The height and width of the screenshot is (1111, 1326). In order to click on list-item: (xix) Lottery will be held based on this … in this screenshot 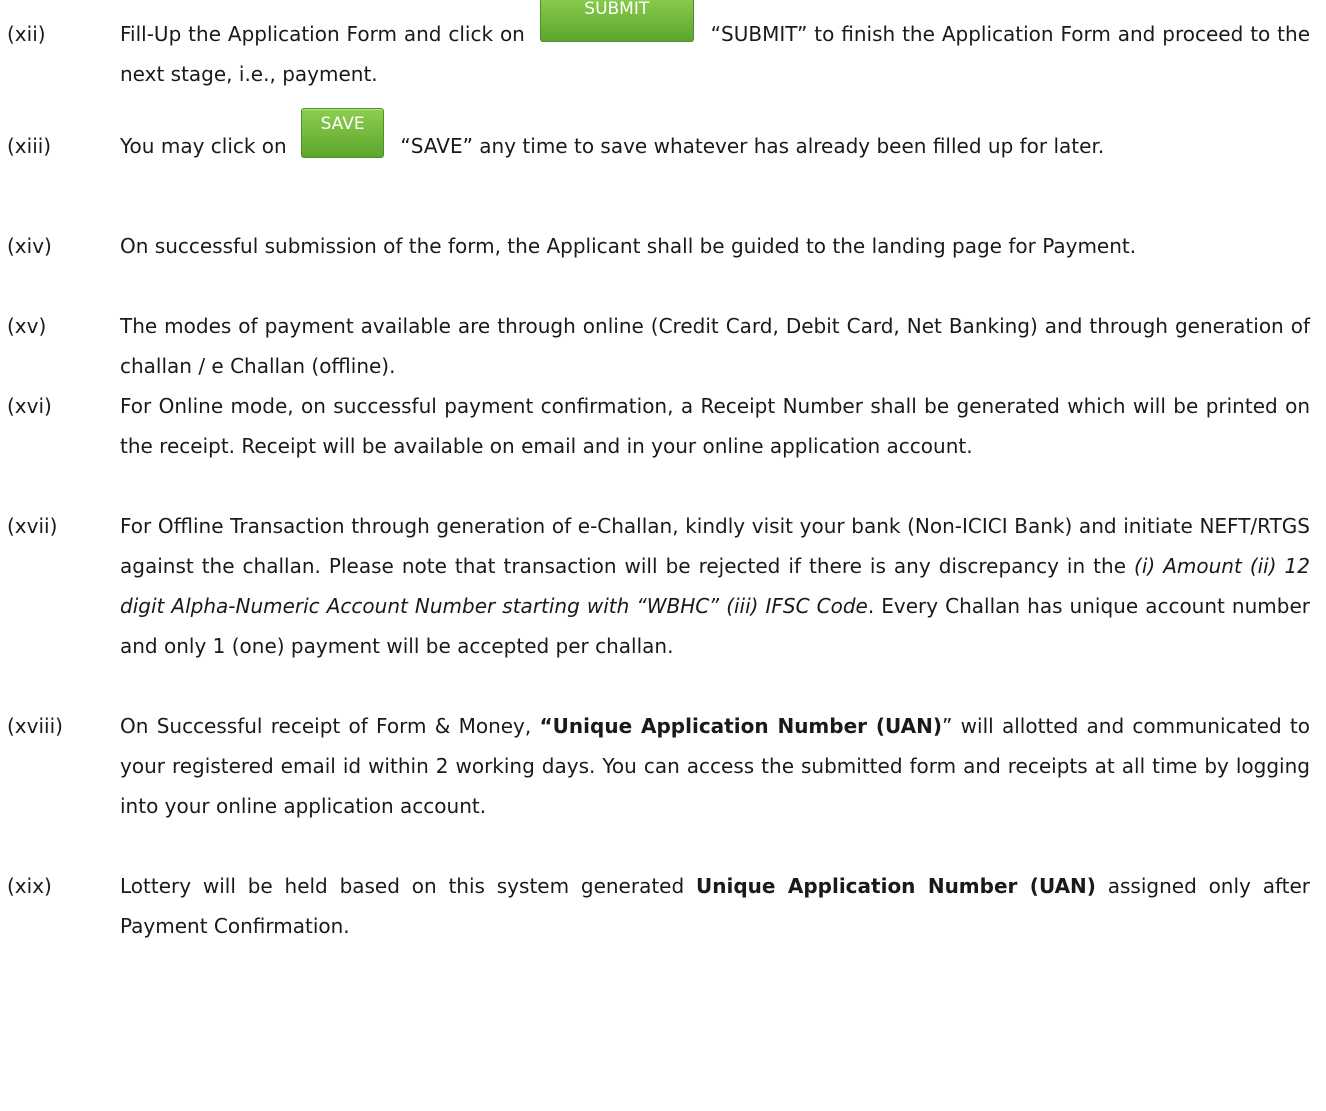, I will do `click(663, 906)`.